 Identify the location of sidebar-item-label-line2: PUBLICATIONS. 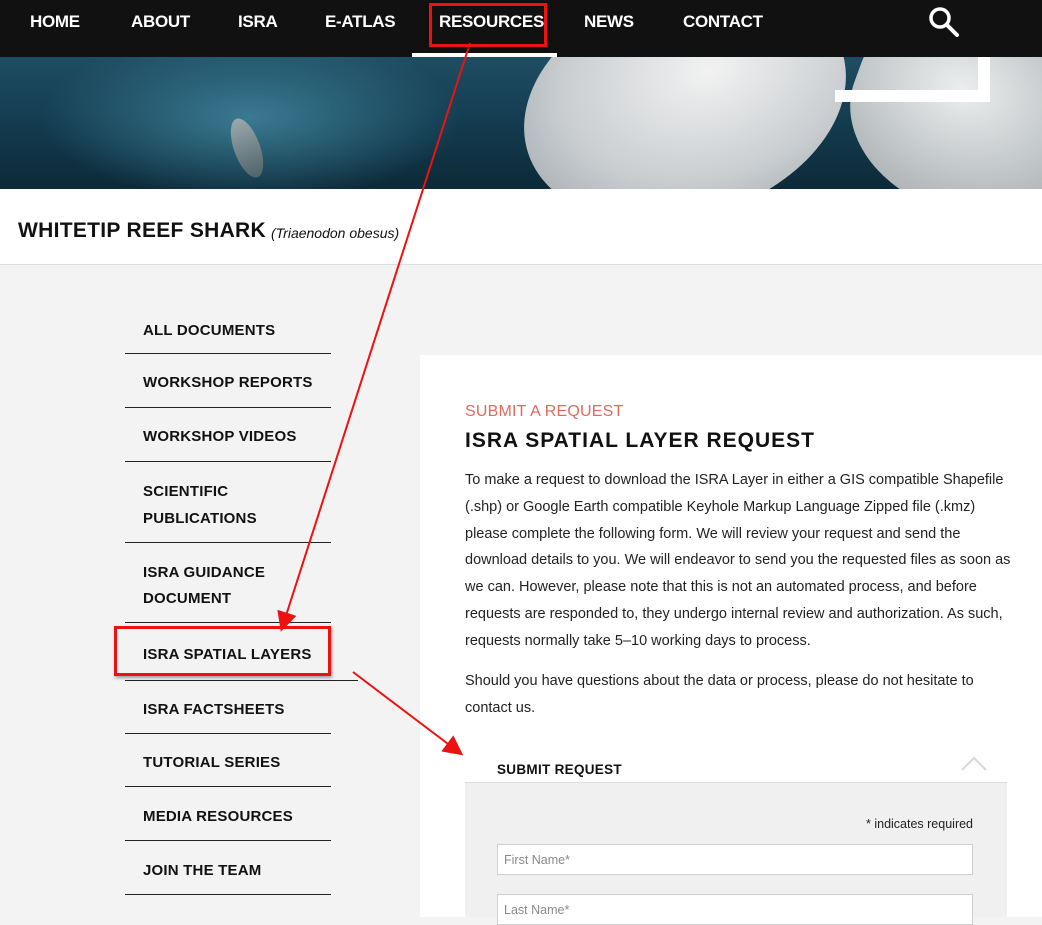
(200, 518).